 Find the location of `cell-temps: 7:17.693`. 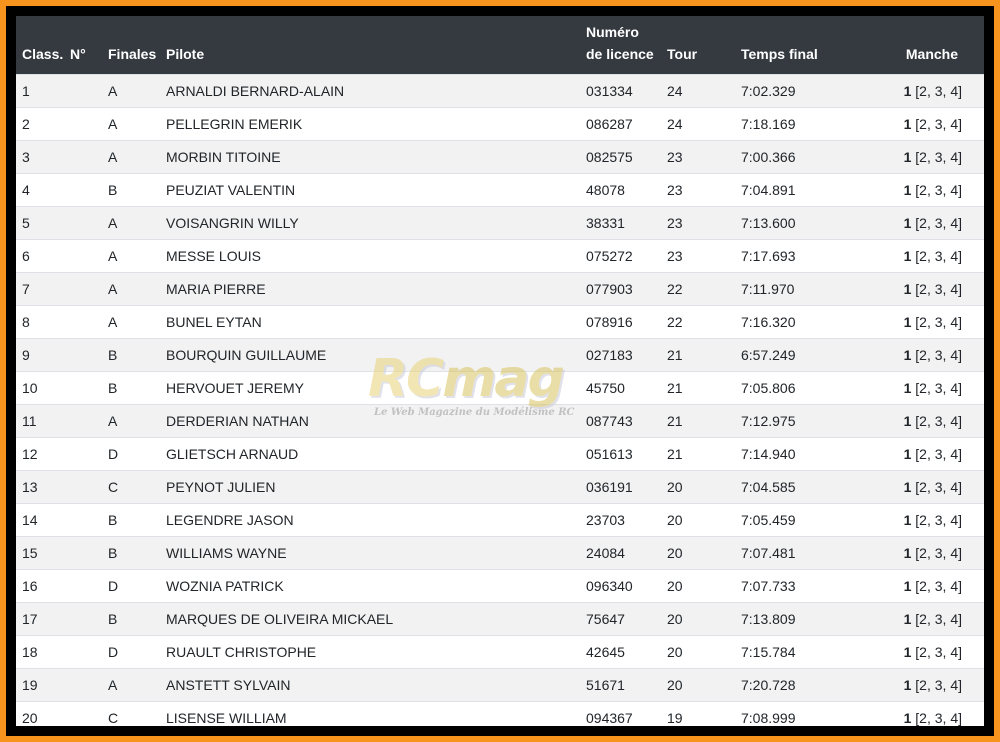

cell-temps: 7:17.693 is located at coordinates (768, 255).